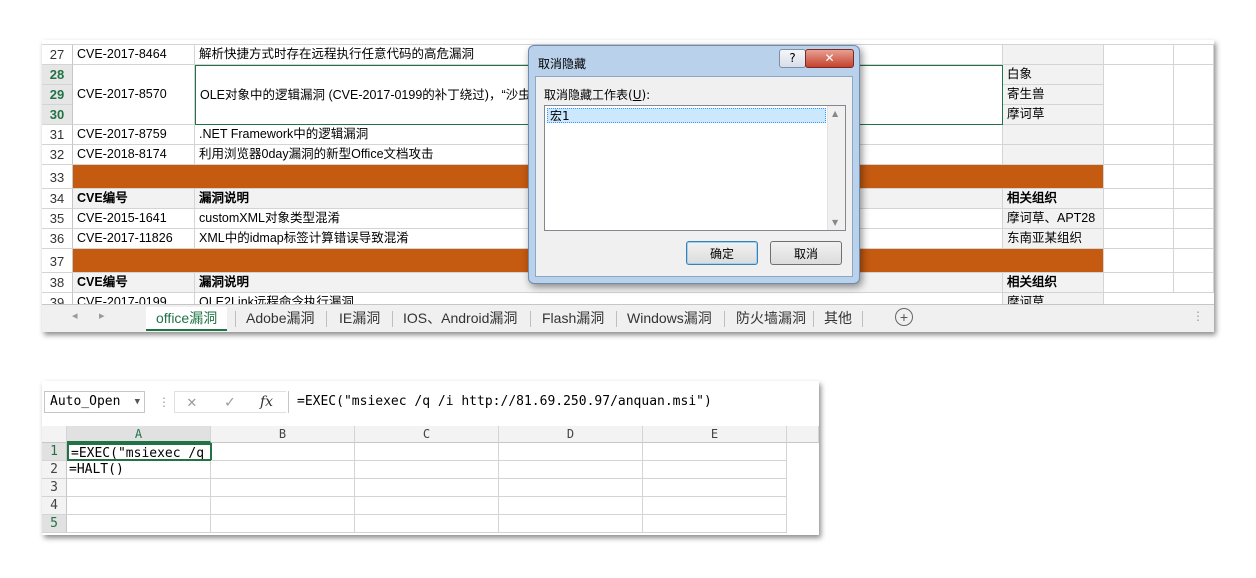  I want to click on scroll-up-icon: ▲, so click(835, 113).